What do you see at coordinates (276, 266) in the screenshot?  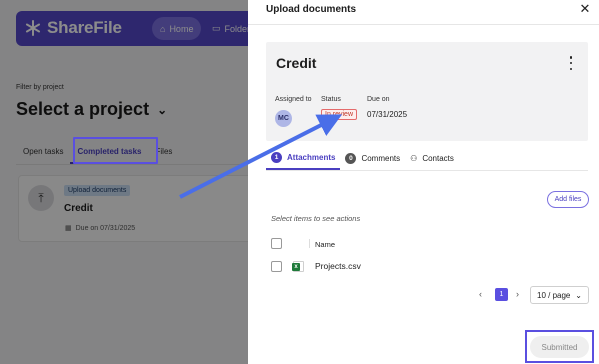 I see `row-checkbox` at bounding box center [276, 266].